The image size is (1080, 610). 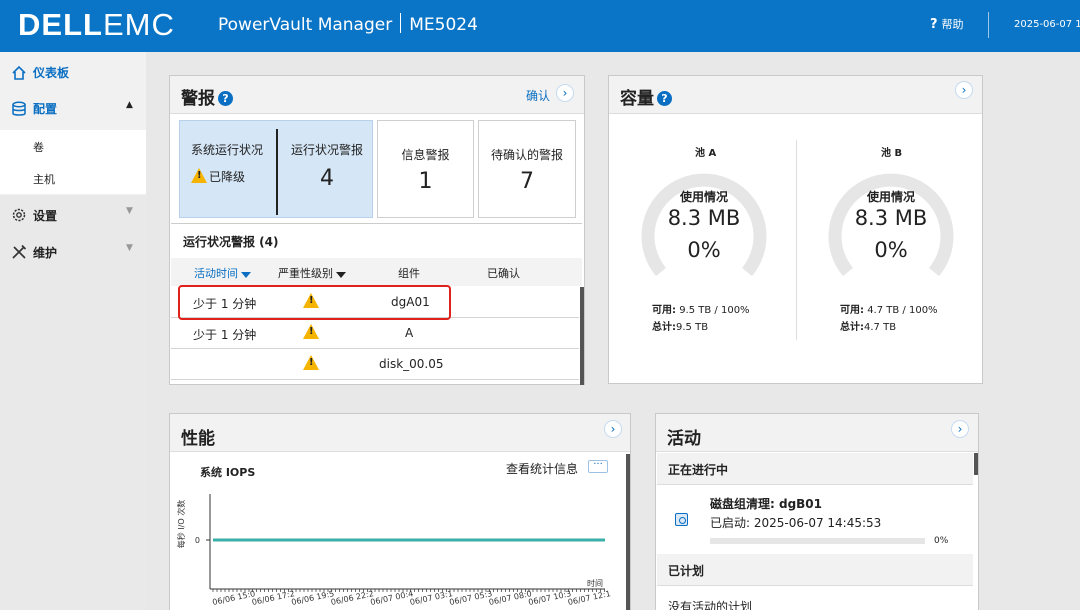 What do you see at coordinates (45, 216) in the screenshot?
I see `sidebar-item-label: 设置` at bounding box center [45, 216].